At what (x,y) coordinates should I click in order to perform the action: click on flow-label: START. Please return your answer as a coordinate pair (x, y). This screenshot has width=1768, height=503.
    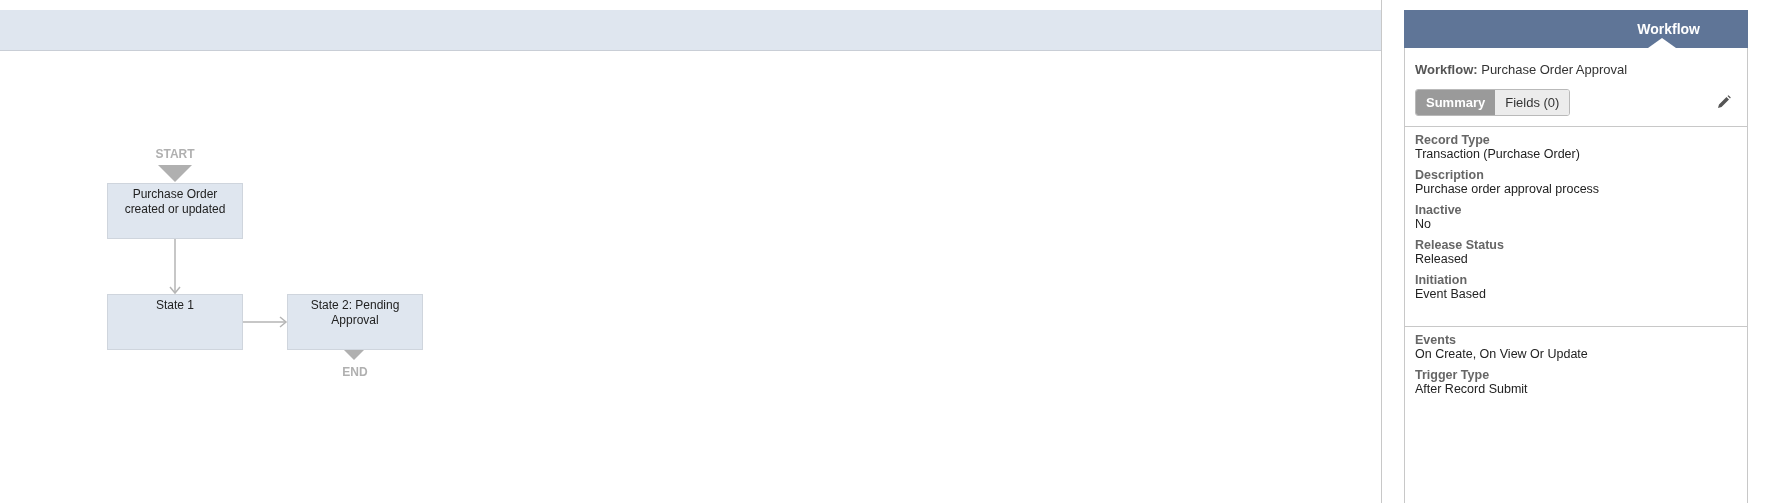
    Looking at the image, I should click on (175, 154).